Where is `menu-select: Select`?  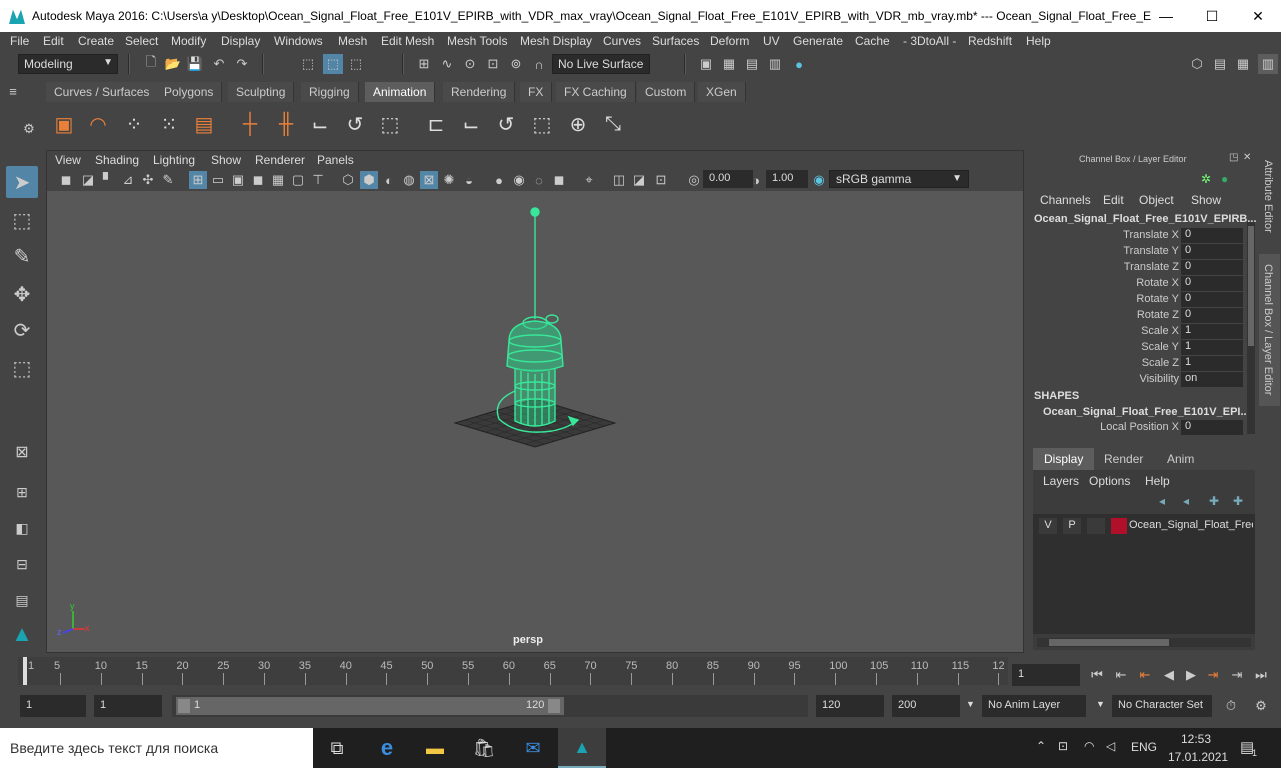
menu-select: Select is located at coordinates (141, 41).